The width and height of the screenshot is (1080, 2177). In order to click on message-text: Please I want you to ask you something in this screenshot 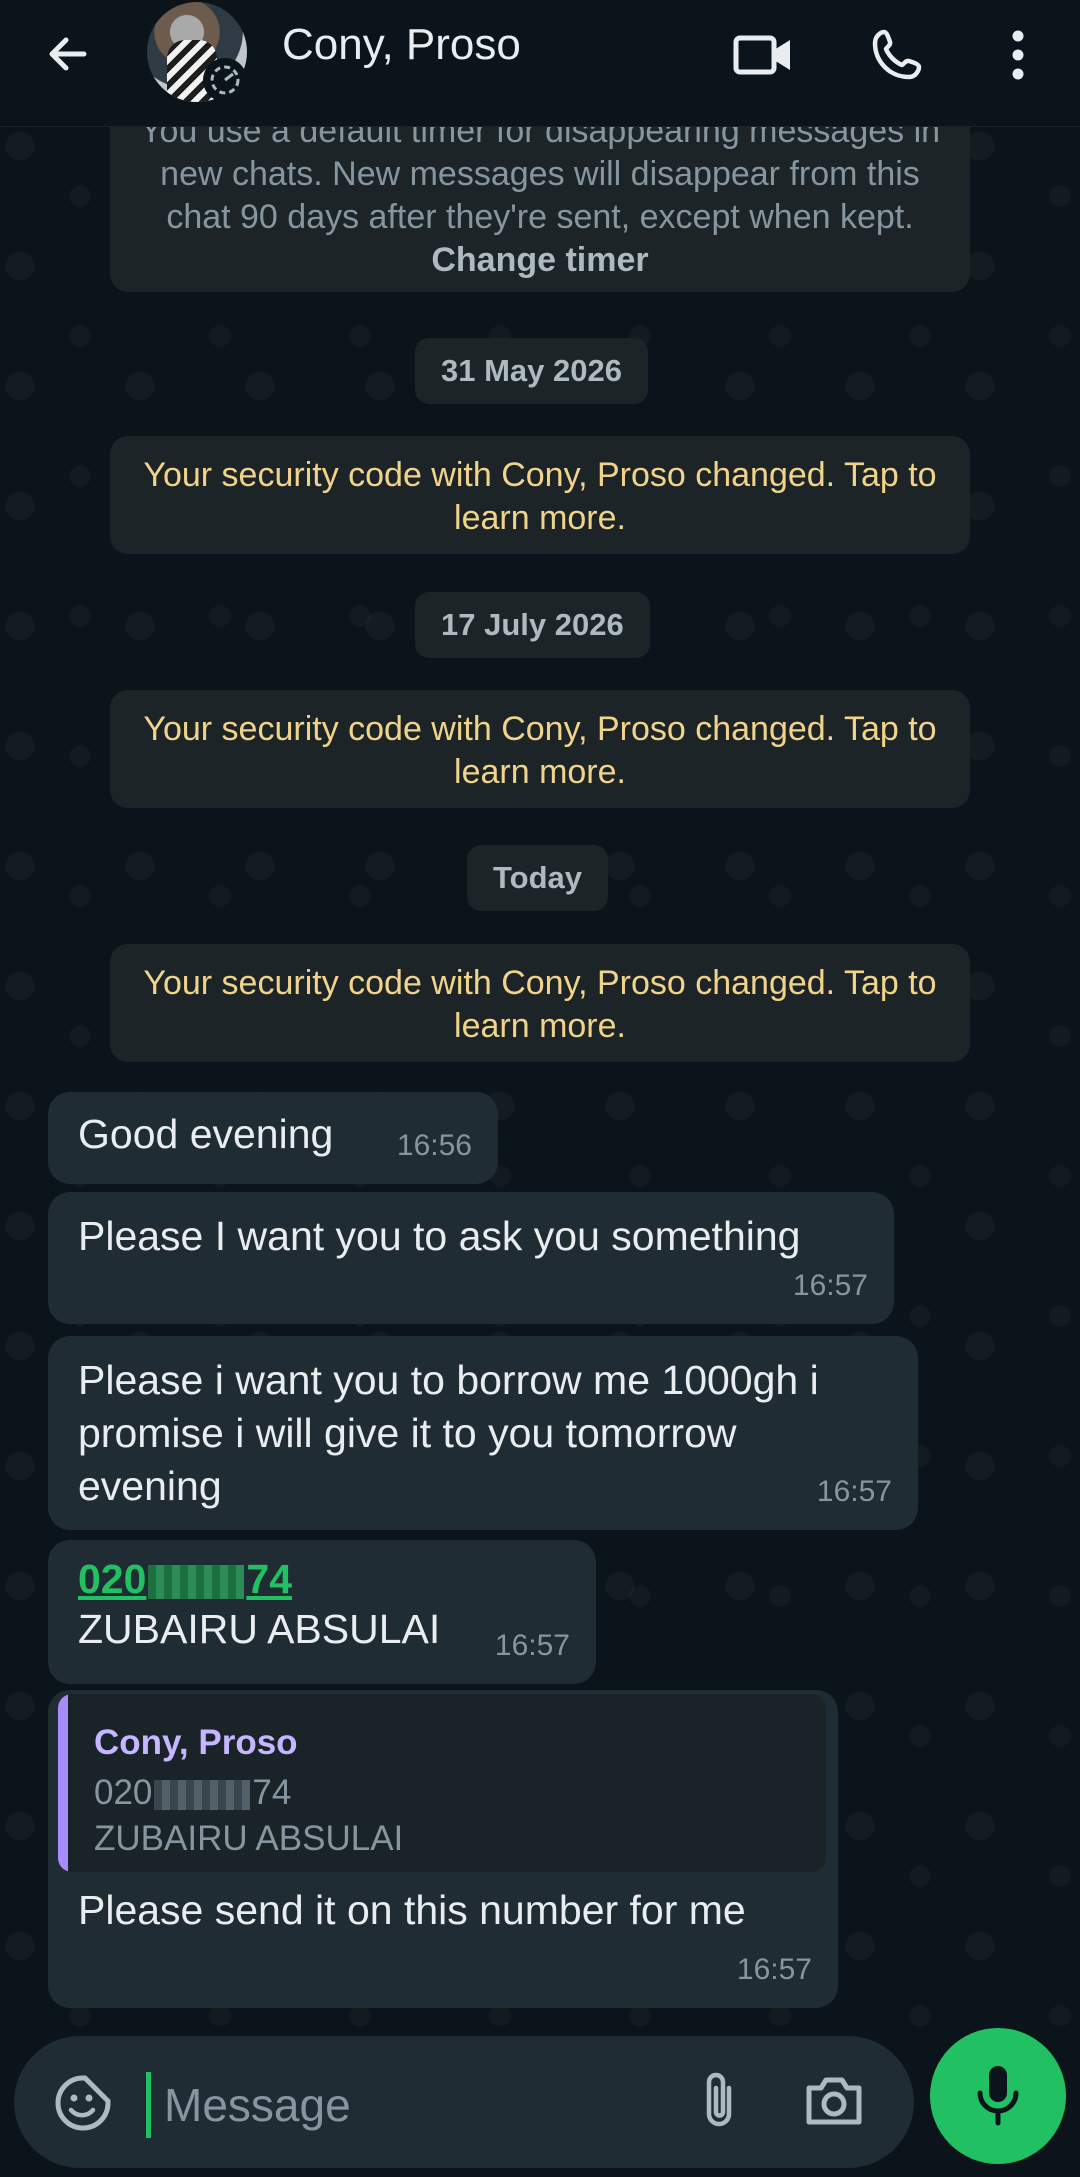, I will do `click(439, 1236)`.